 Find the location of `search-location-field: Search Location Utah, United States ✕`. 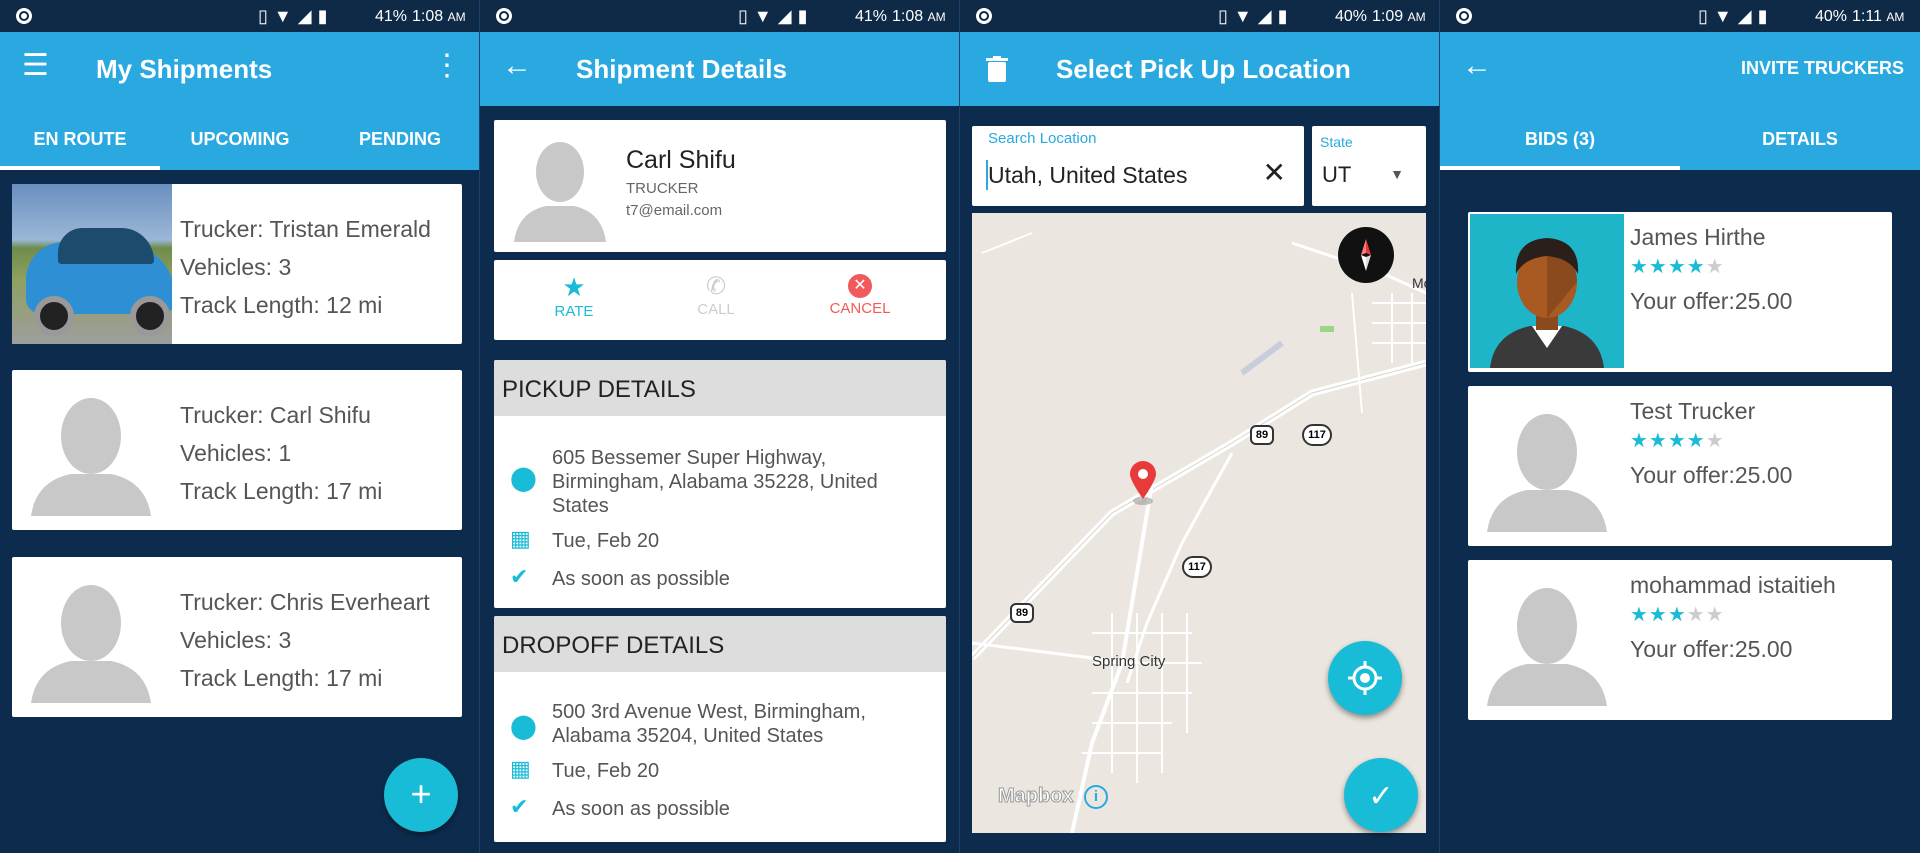

search-location-field: Search Location Utah, United States ✕ is located at coordinates (1138, 166).